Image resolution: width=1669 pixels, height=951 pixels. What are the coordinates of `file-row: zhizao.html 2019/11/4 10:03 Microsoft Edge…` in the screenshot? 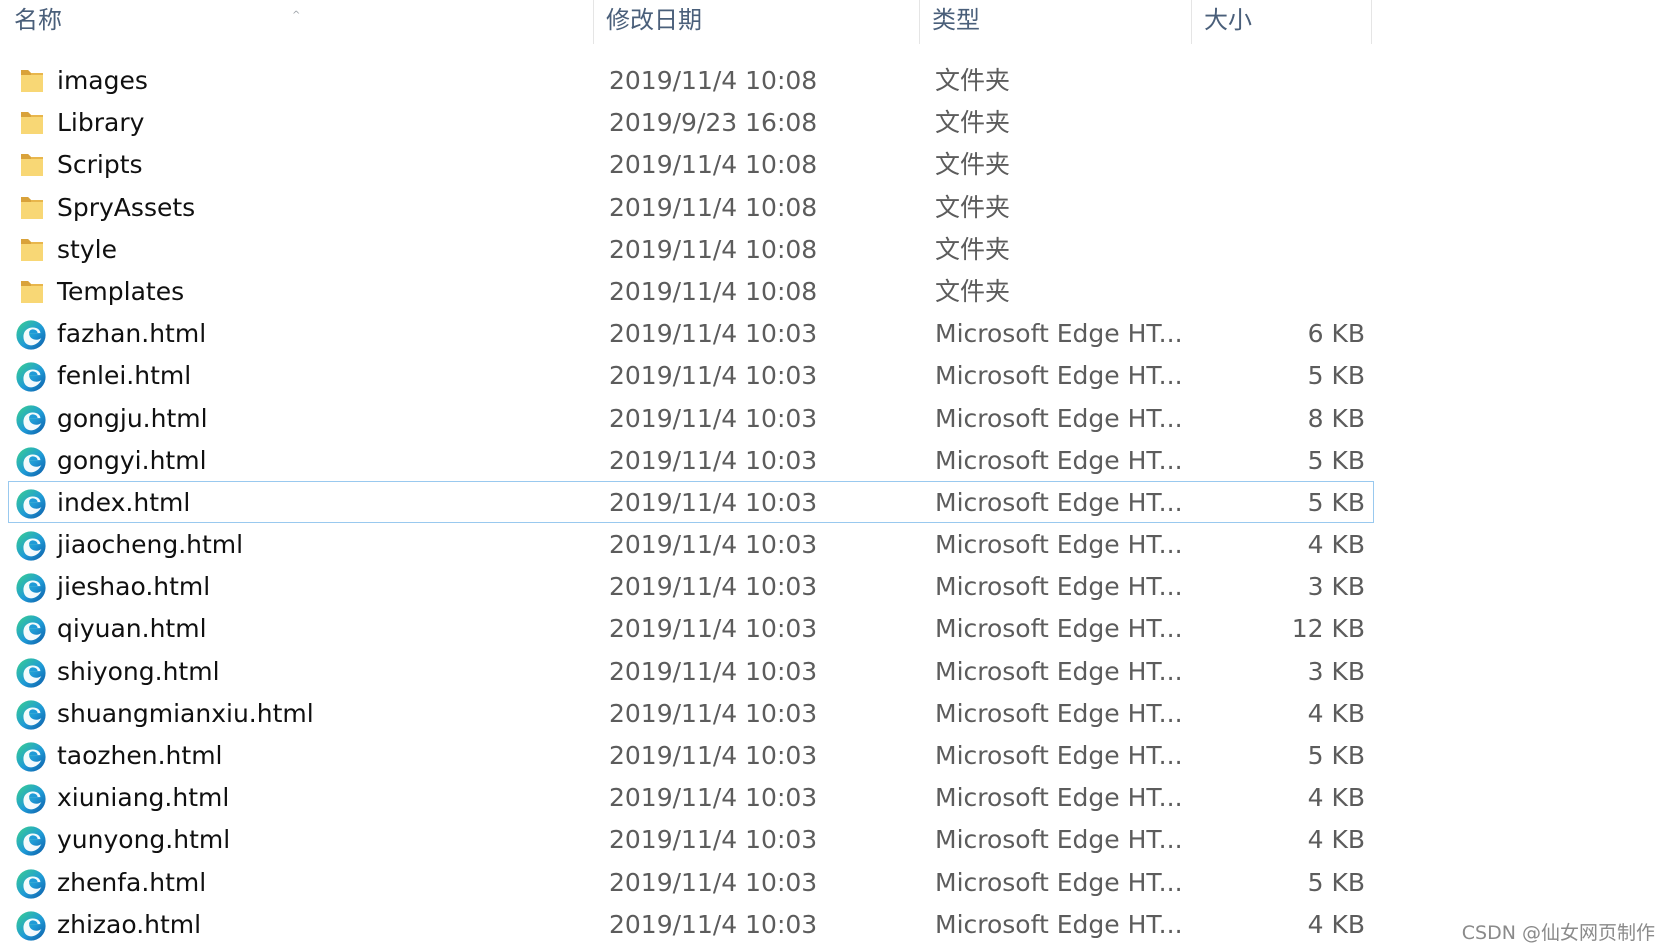 It's located at (691, 924).